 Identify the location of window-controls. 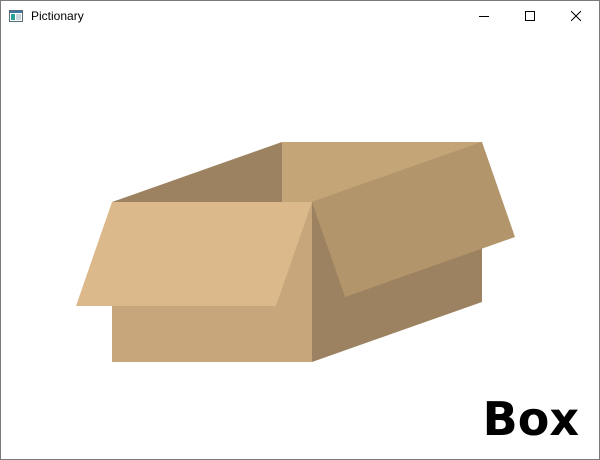
(530, 16).